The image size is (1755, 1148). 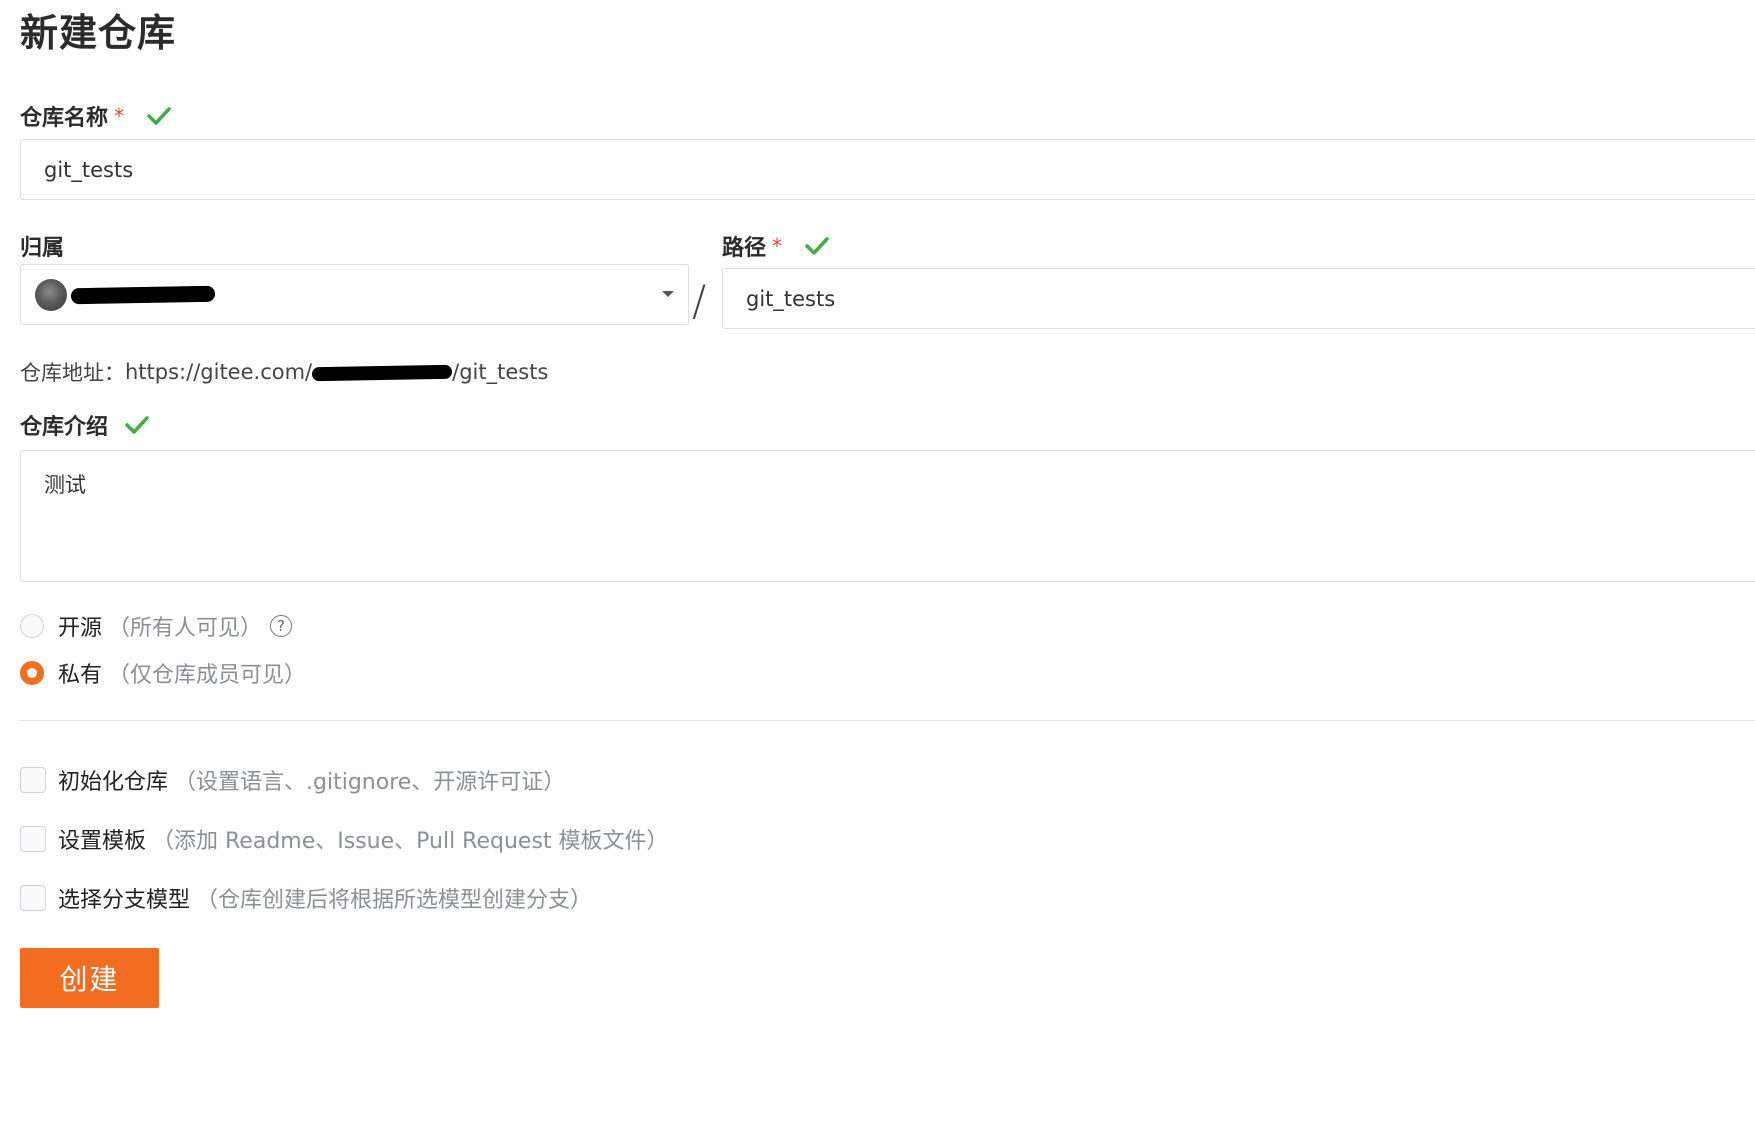 I want to click on template-hint: （添加 Readme、Issue、Pull Request 模板文件）, so click(x=410, y=841).